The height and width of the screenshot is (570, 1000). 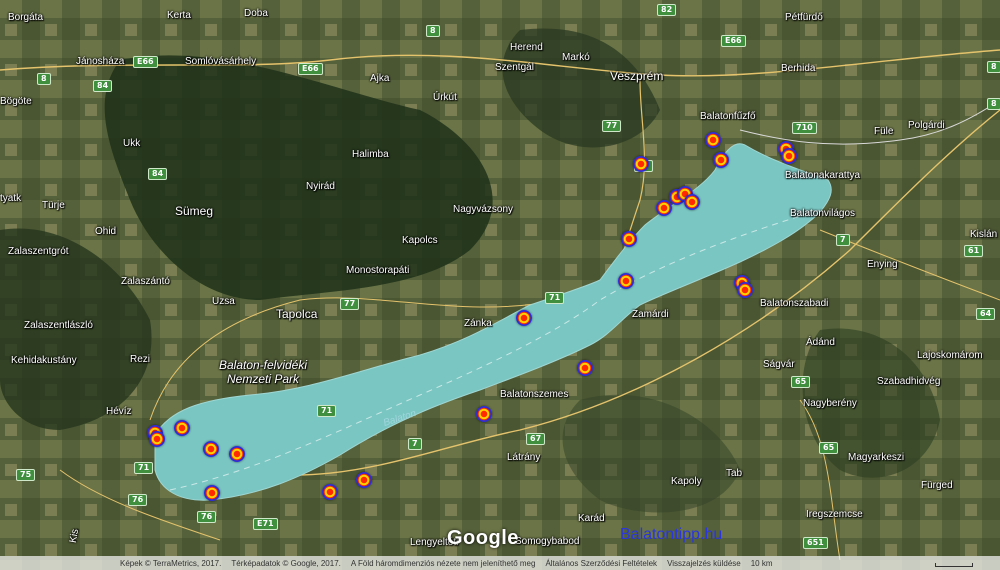 What do you see at coordinates (650, 314) in the screenshot?
I see `town-label: Zamárdi` at bounding box center [650, 314].